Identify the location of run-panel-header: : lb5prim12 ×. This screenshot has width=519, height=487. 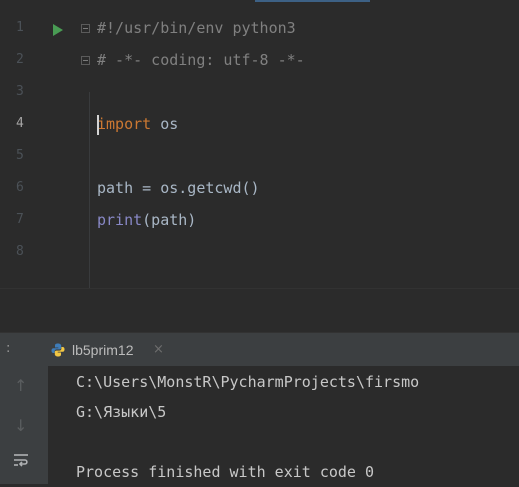
(259, 349).